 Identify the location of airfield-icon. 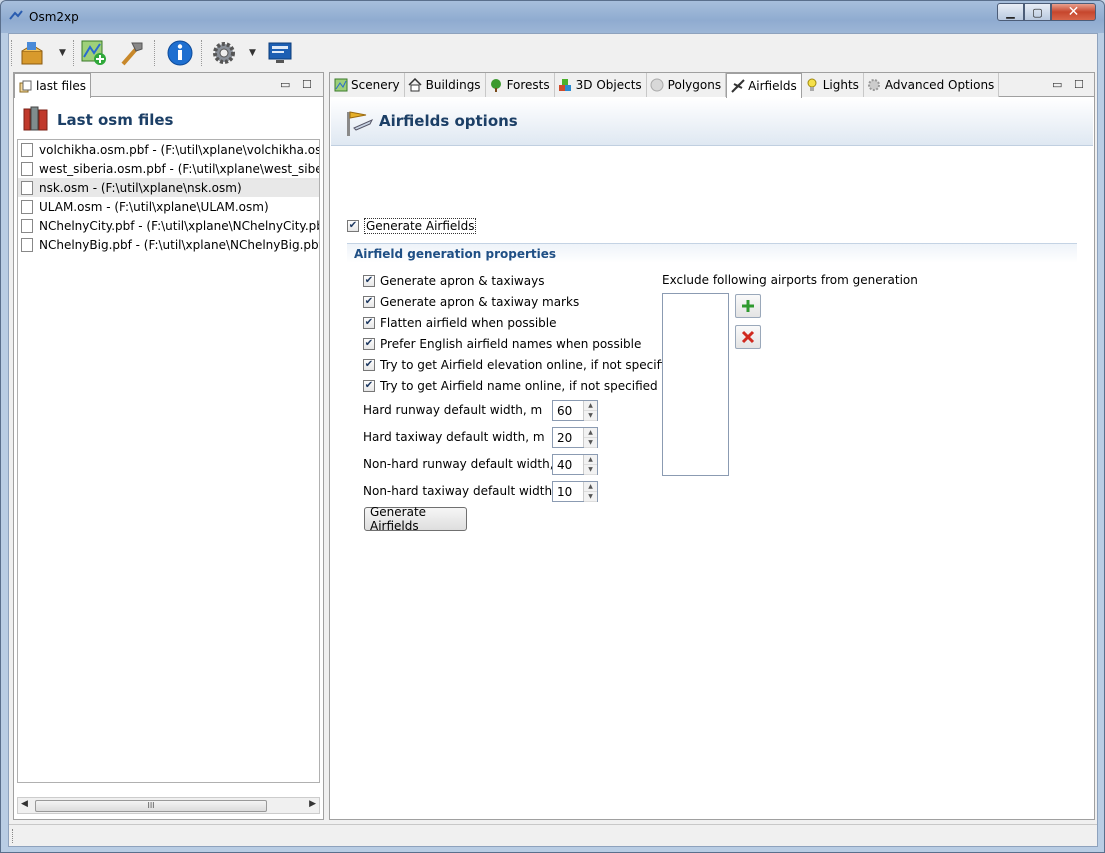
(737, 86).